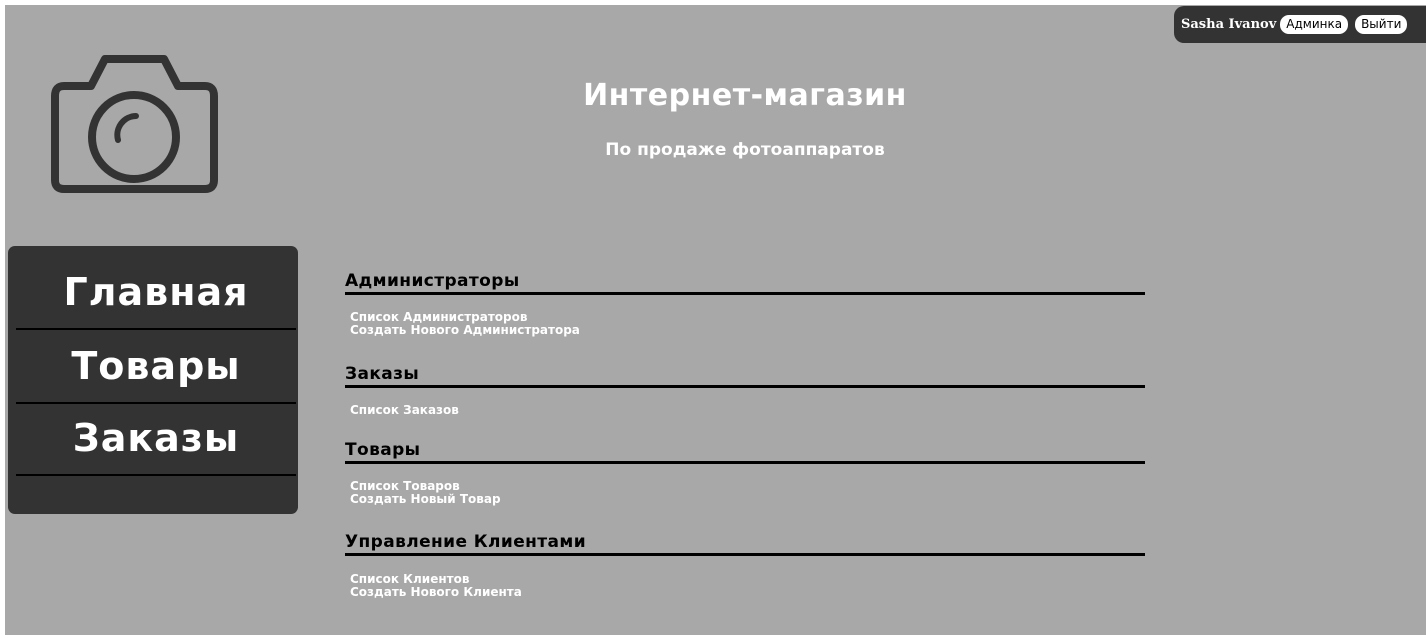  Describe the element at coordinates (156, 367) in the screenshot. I see `nav-item-products: Товары` at that location.